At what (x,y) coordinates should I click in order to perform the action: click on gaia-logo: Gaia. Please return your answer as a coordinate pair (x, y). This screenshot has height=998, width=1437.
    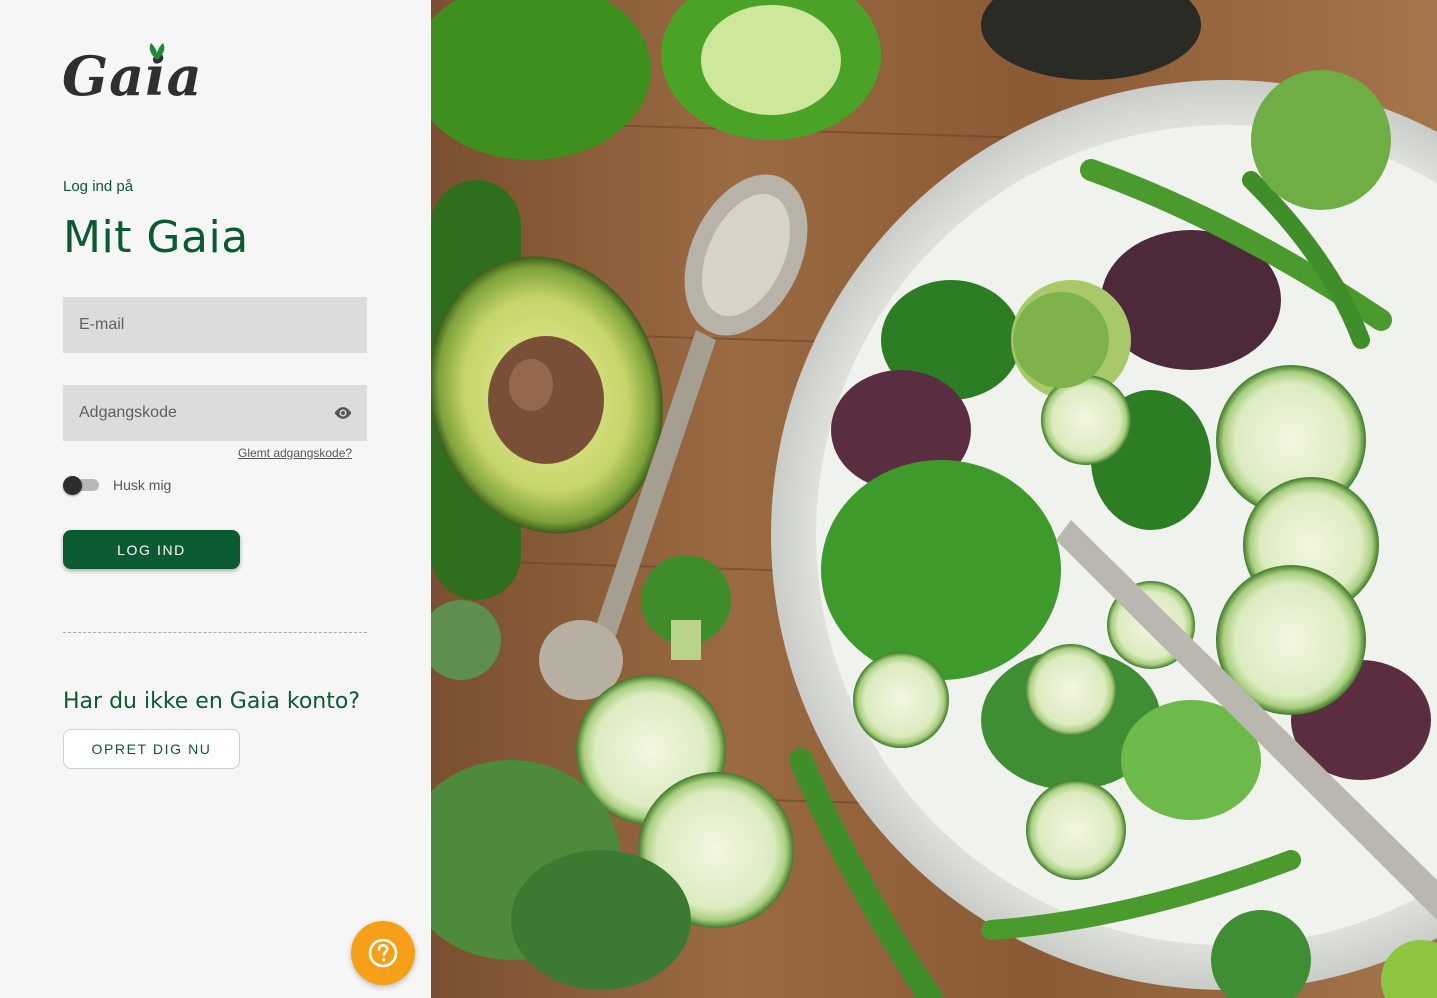
    Looking at the image, I should click on (142, 76).